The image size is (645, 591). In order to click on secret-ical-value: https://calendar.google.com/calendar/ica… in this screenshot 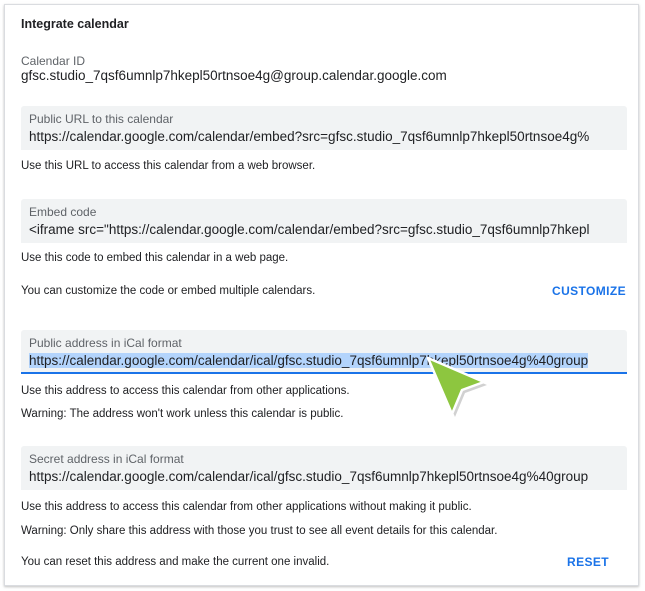, I will do `click(308, 476)`.